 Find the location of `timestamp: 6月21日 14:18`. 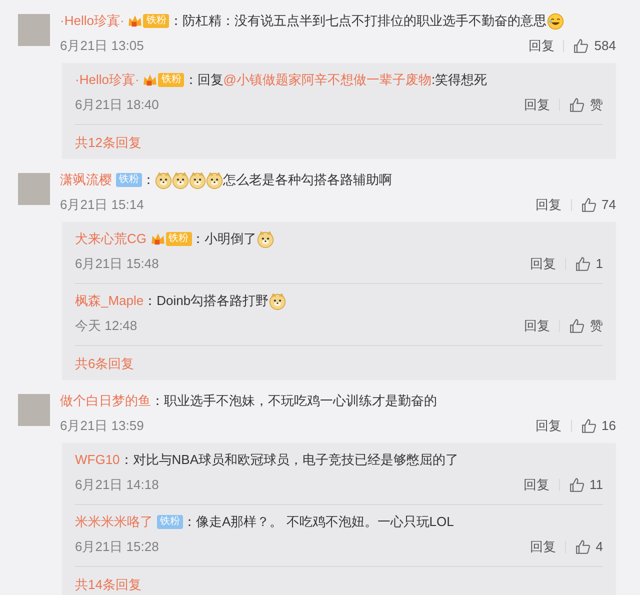

timestamp: 6月21日 14:18 is located at coordinates (117, 485).